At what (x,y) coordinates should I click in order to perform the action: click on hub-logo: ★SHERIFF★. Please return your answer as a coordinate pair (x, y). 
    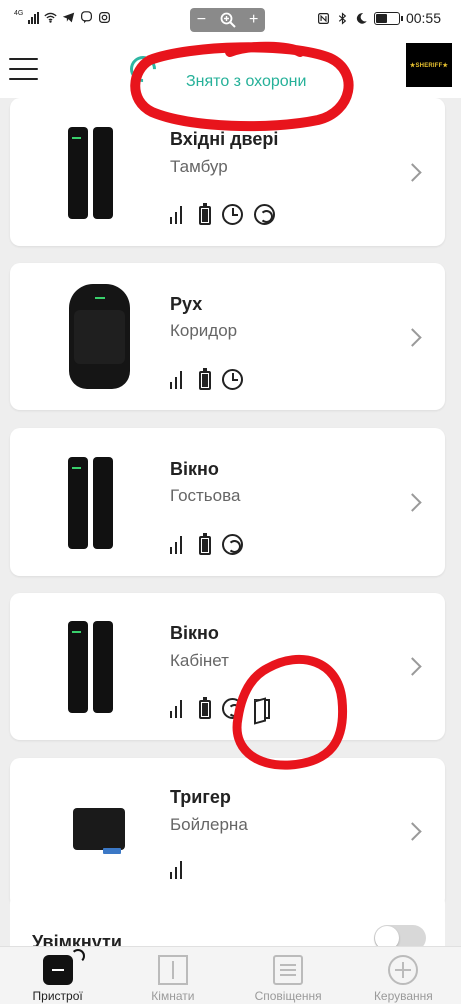
    Looking at the image, I should click on (429, 65).